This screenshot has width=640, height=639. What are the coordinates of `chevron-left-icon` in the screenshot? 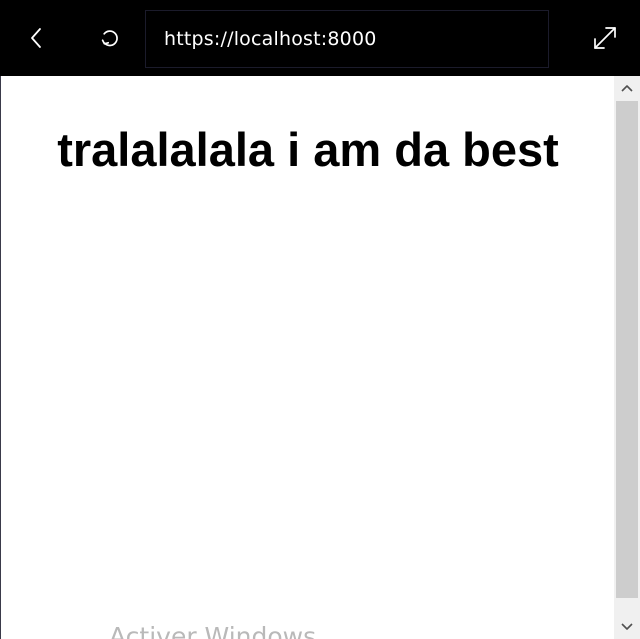 It's located at (36, 38).